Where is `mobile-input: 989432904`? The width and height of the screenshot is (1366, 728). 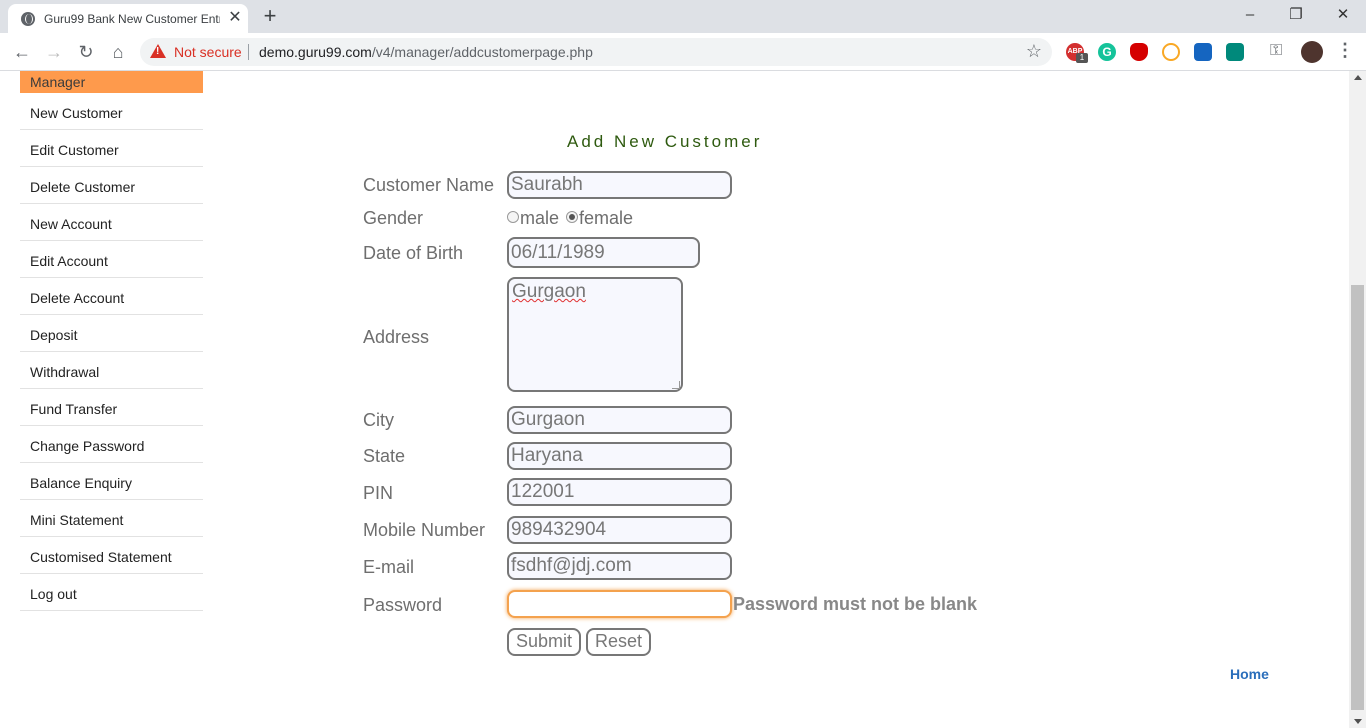
mobile-input: 989432904 is located at coordinates (619, 530).